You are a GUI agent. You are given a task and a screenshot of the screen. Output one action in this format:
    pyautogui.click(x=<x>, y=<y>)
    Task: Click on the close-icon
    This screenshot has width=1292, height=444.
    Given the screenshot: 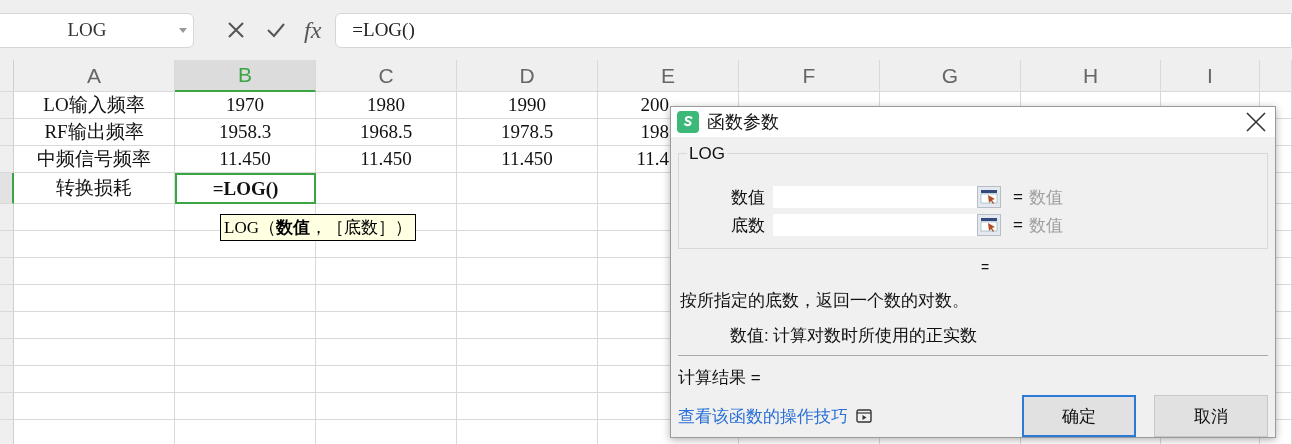 What is the action you would take?
    pyautogui.click(x=1256, y=122)
    